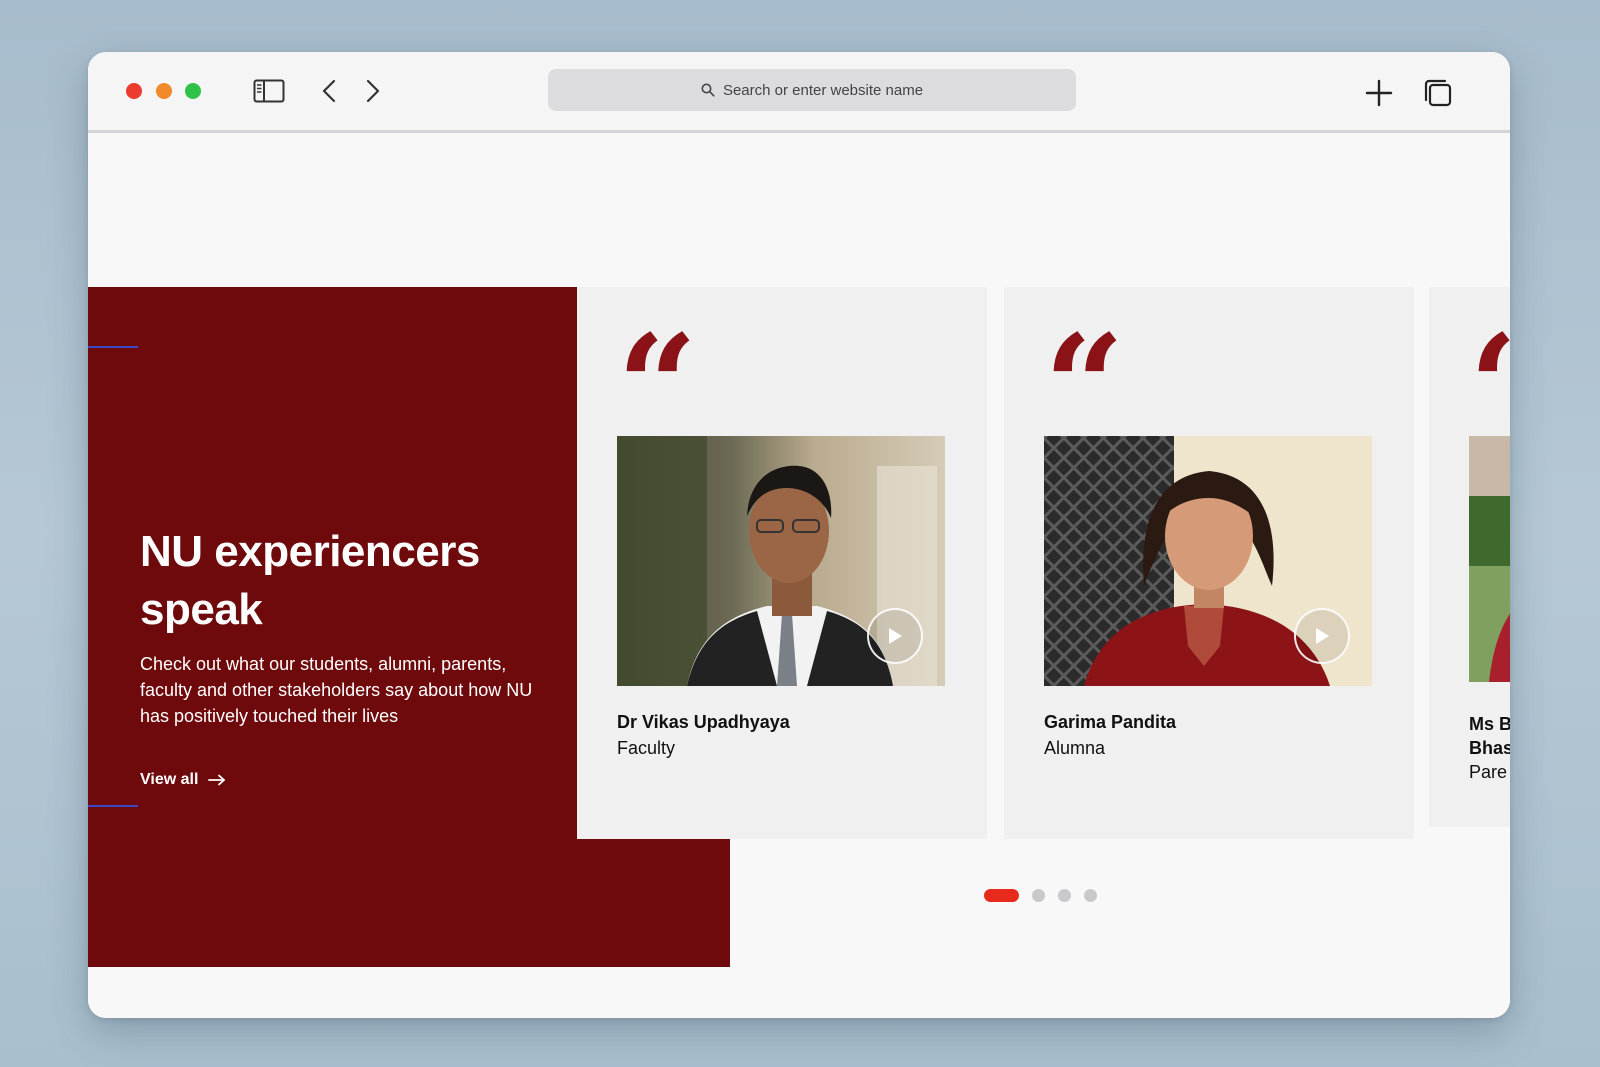  Describe the element at coordinates (1488, 772) in the screenshot. I see `testimonial-role: Pare` at that location.